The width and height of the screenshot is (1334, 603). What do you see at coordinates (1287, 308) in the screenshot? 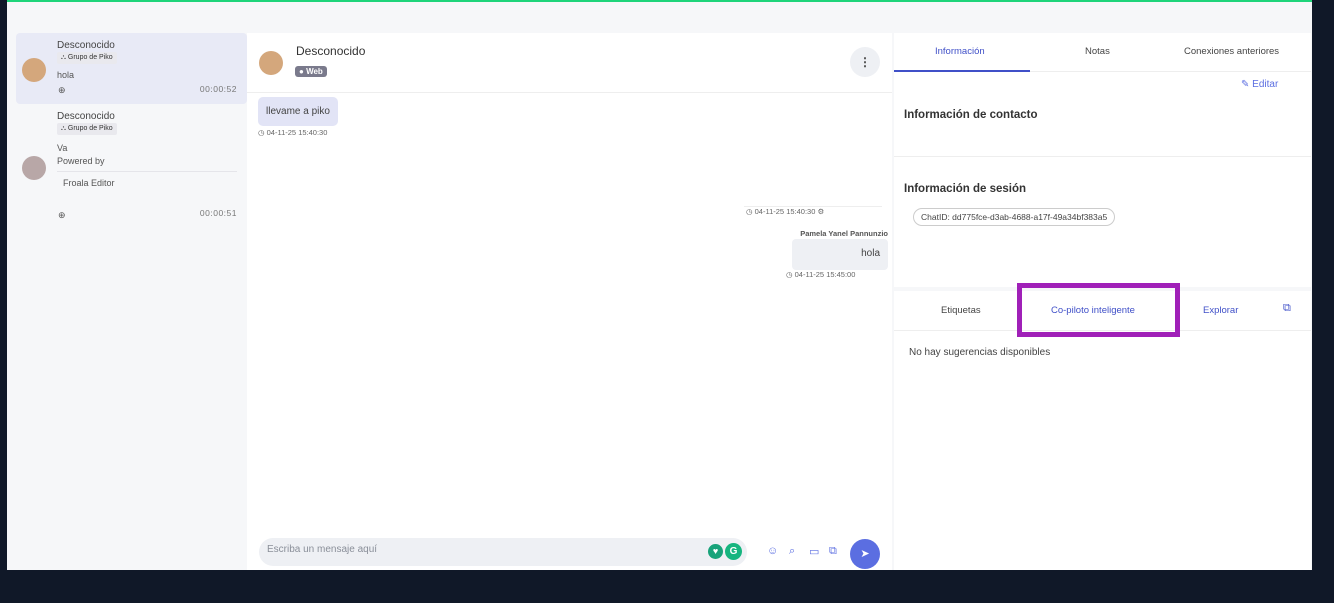
I see `expand-icon: ⧉` at bounding box center [1287, 308].